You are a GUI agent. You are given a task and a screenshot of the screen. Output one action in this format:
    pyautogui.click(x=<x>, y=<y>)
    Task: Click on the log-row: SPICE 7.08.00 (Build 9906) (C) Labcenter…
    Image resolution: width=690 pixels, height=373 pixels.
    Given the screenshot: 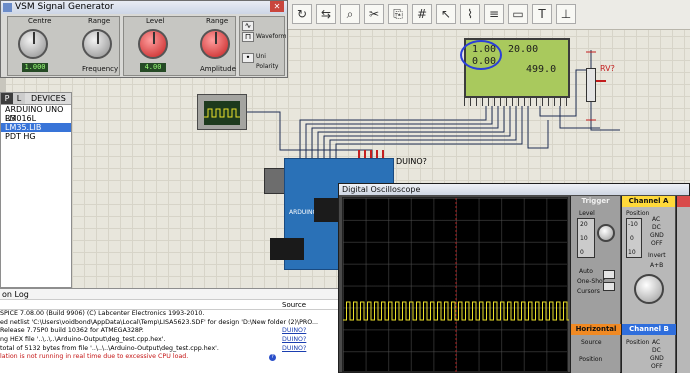 What is the action you would take?
    pyautogui.click(x=171, y=314)
    